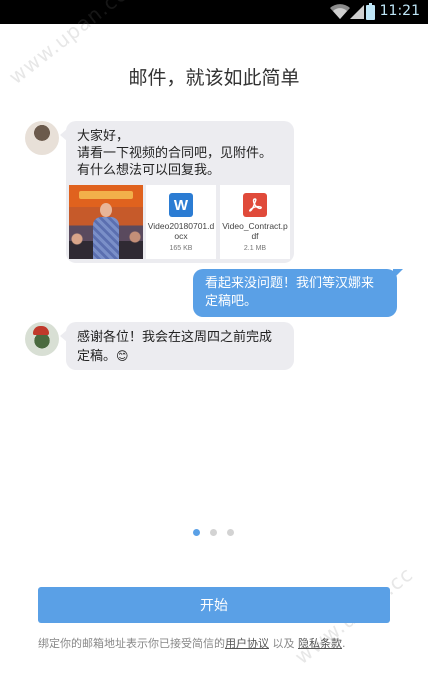  What do you see at coordinates (255, 248) in the screenshot?
I see `file-size: 2.1 MB` at bounding box center [255, 248].